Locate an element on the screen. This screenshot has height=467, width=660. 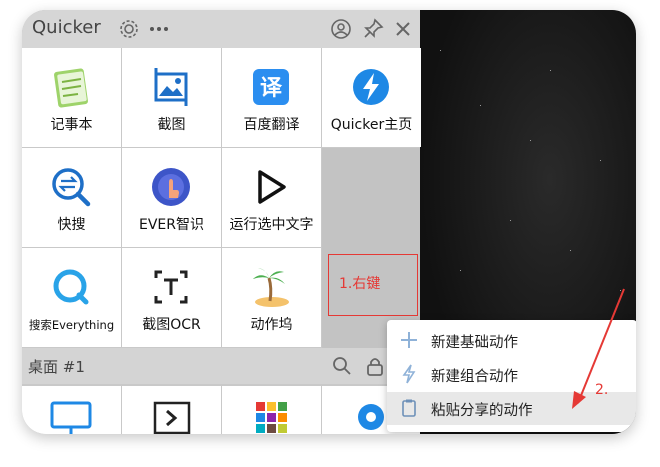
action-screenshot: 截图 is located at coordinates (171, 97).